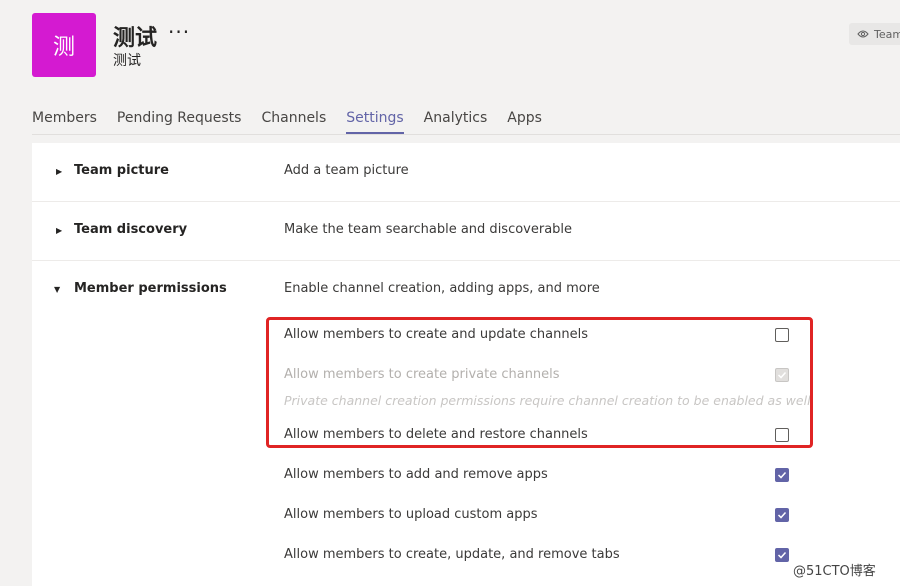 The height and width of the screenshot is (586, 900). What do you see at coordinates (179, 32) in the screenshot?
I see `more-options-icon: ···` at bounding box center [179, 32].